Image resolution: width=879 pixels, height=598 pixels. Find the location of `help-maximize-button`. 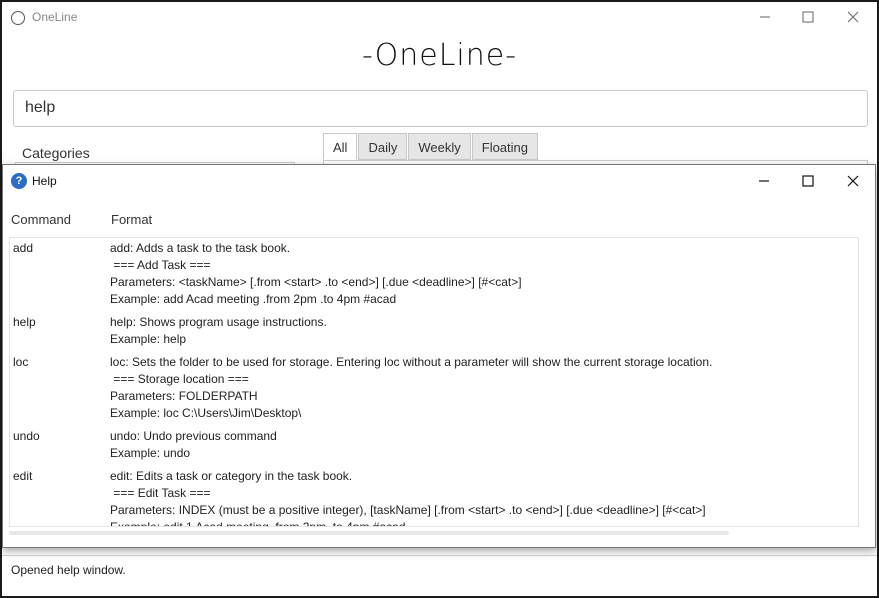

help-maximize-button is located at coordinates (808, 181).